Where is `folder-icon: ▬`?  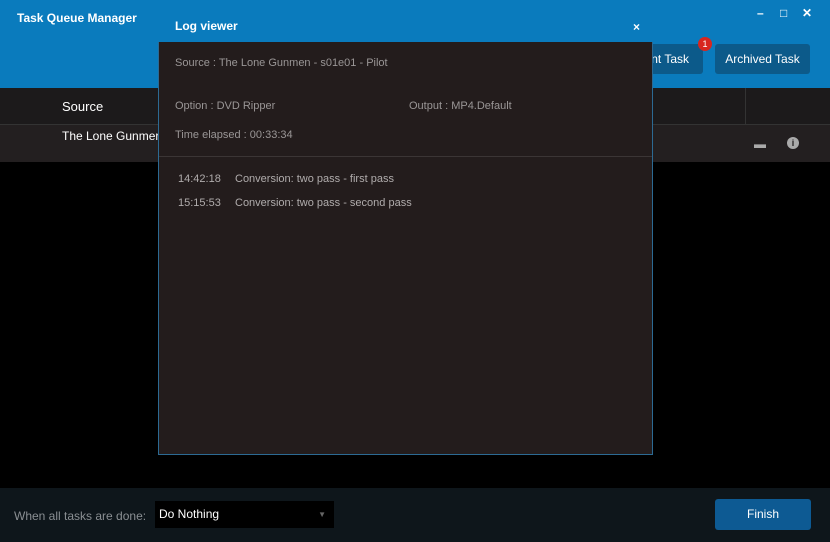 folder-icon: ▬ is located at coordinates (760, 144).